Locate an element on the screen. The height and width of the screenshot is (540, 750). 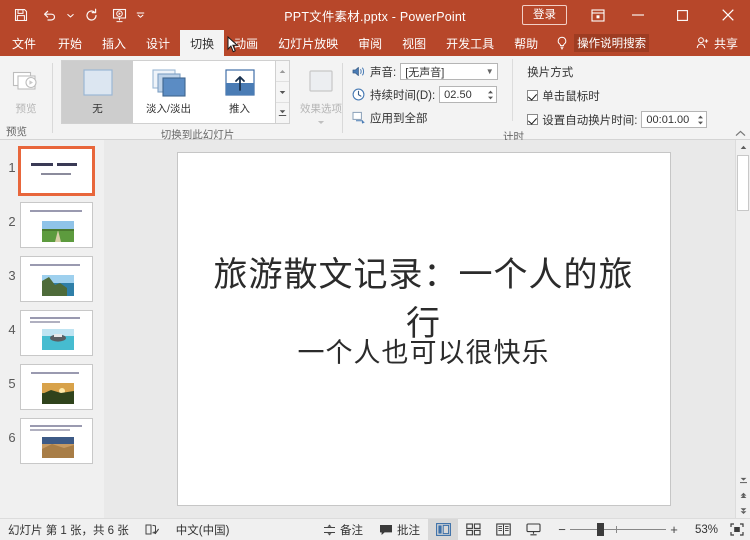
transition-none: 无 is located at coordinates (97, 92).